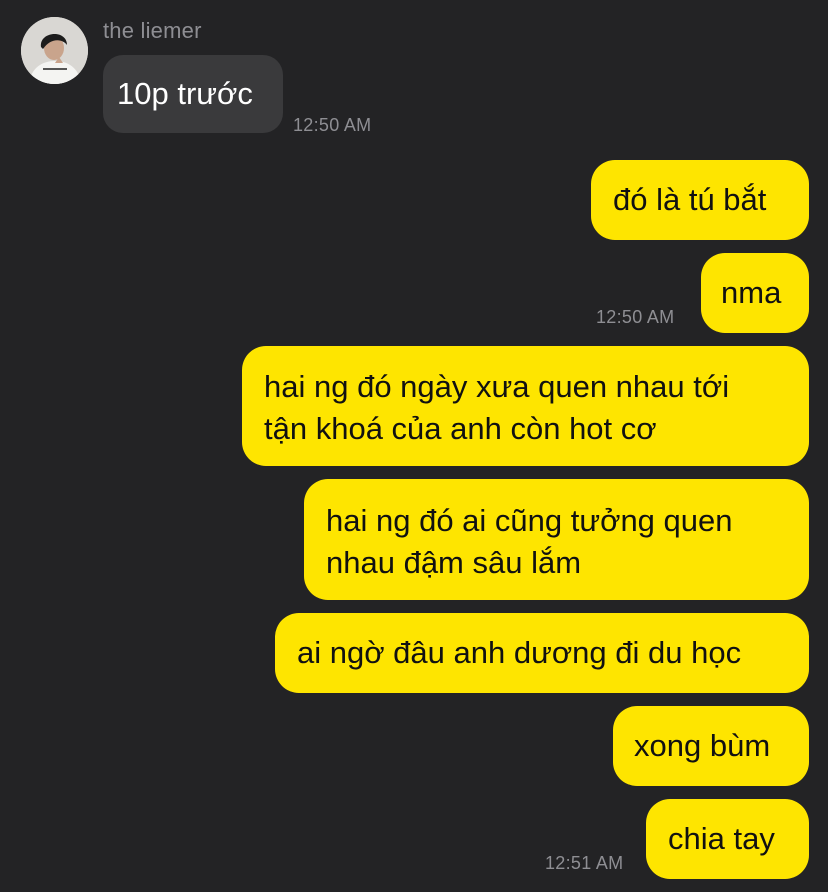 This screenshot has width=828, height=892. I want to click on message-bubble-incoming: 10p trước, so click(193, 94).